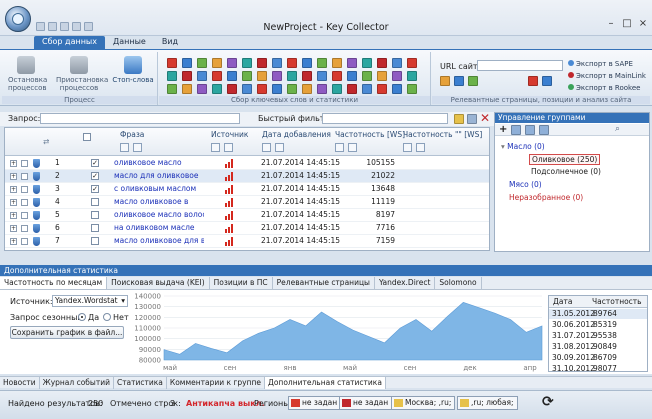 Image resolution: width=652 pixels, height=419 pixels. Describe the element at coordinates (69, 42) in the screenshot. I see `tab-data-collection: Сбор данных` at that location.